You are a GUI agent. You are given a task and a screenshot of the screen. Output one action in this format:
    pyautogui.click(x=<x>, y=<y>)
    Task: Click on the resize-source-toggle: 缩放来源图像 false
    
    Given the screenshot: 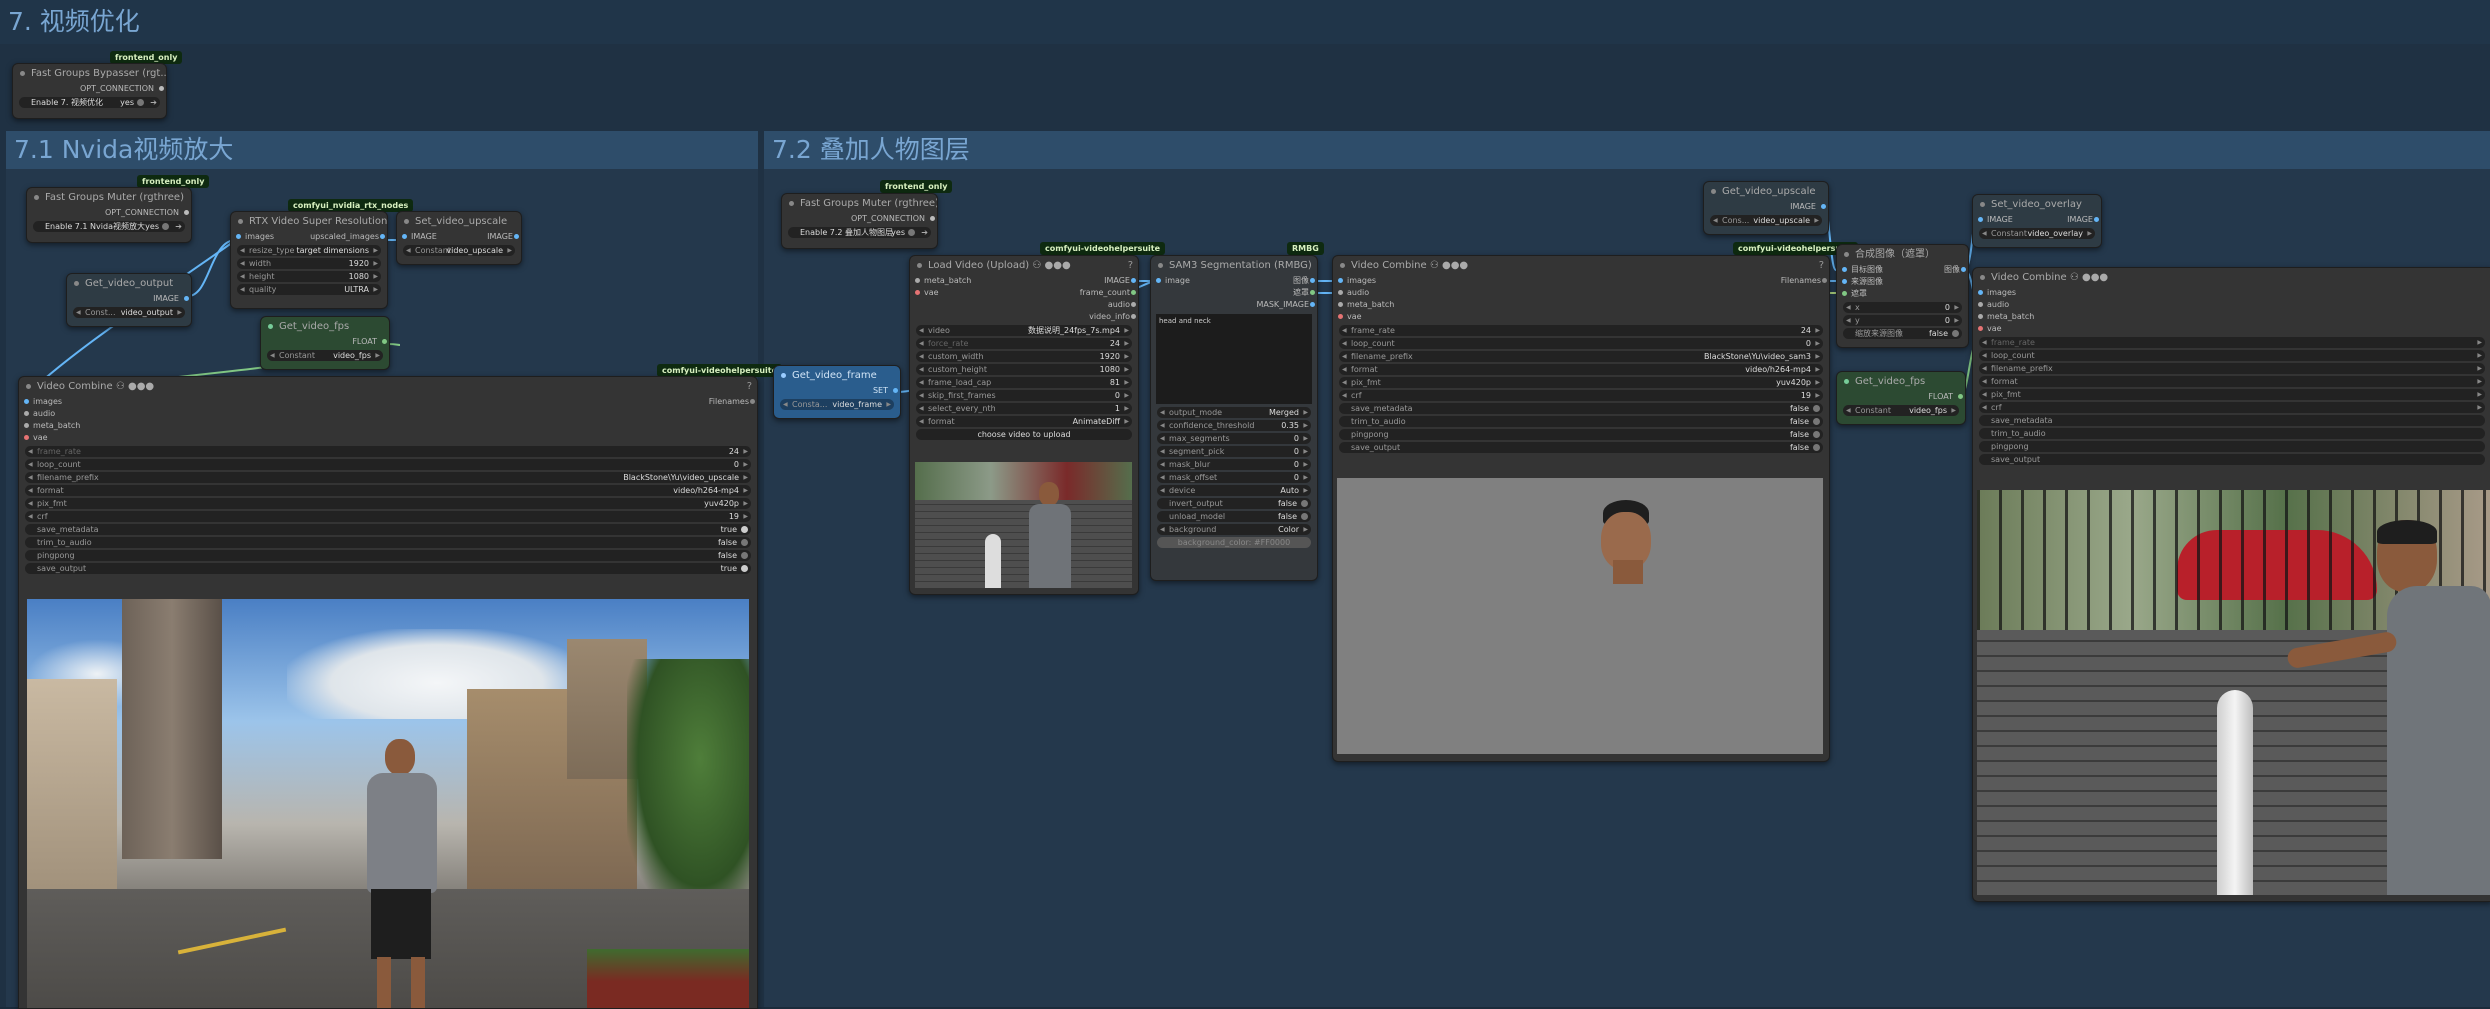 What is the action you would take?
    pyautogui.click(x=1902, y=333)
    